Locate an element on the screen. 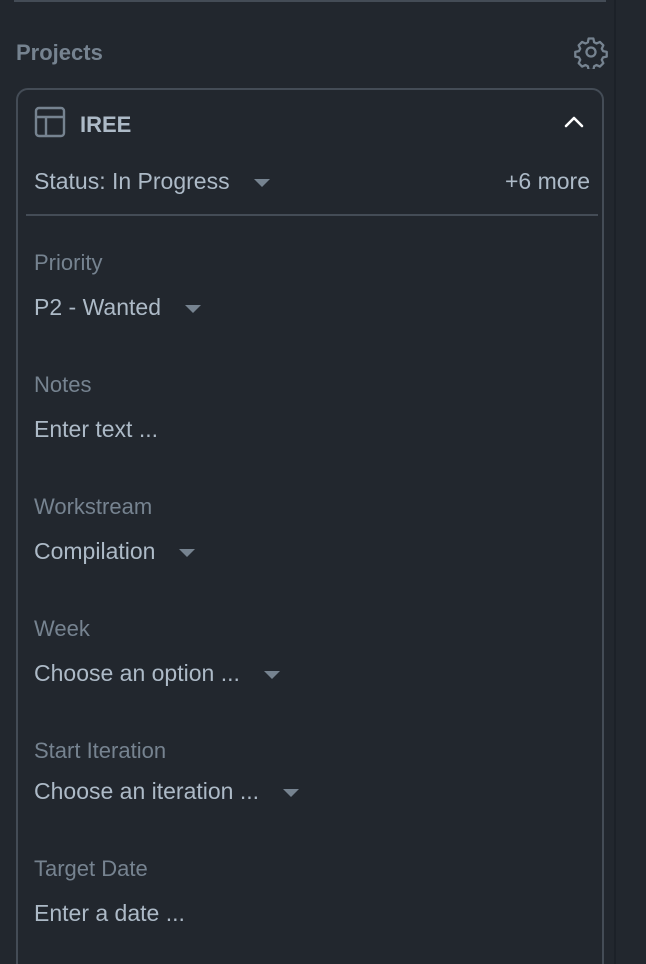  chevron-up-icon is located at coordinates (574, 122).